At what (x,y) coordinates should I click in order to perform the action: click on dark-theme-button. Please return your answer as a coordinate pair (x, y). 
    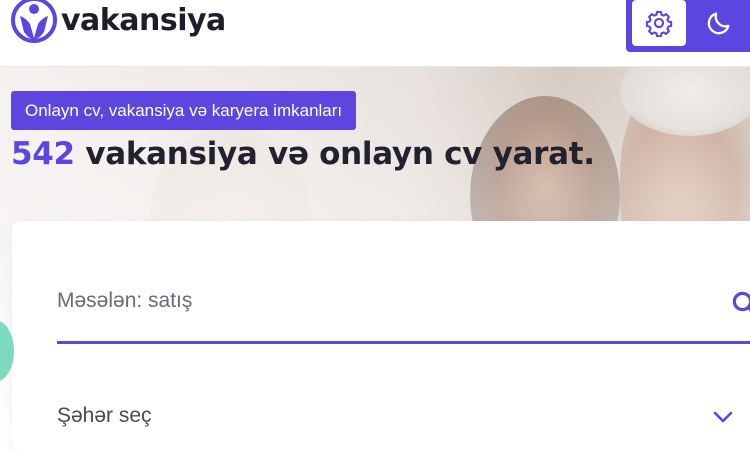
    Looking at the image, I should click on (719, 23).